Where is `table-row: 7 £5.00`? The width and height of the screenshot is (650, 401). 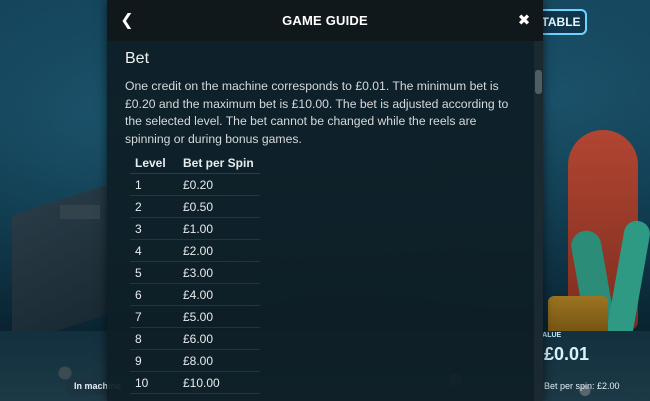 table-row: 7 £5.00 is located at coordinates (195, 316).